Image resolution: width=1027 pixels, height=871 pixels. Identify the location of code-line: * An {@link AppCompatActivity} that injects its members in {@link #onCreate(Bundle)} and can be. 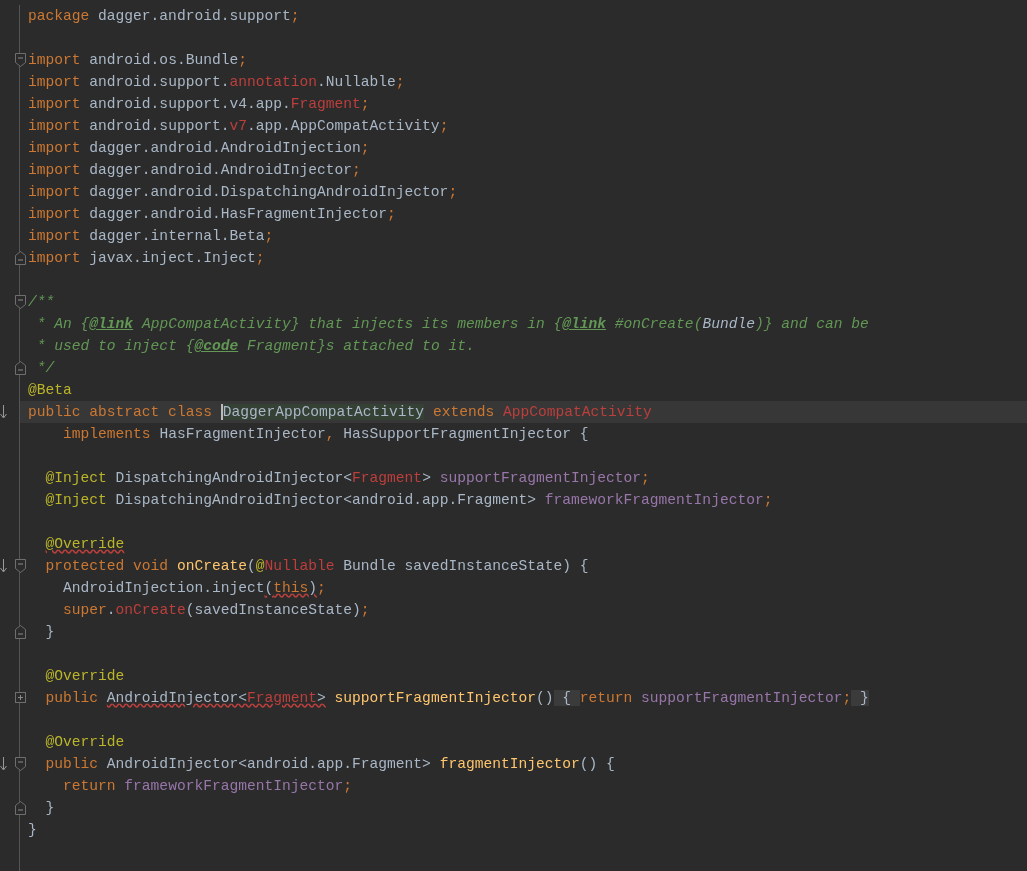
(452, 324).